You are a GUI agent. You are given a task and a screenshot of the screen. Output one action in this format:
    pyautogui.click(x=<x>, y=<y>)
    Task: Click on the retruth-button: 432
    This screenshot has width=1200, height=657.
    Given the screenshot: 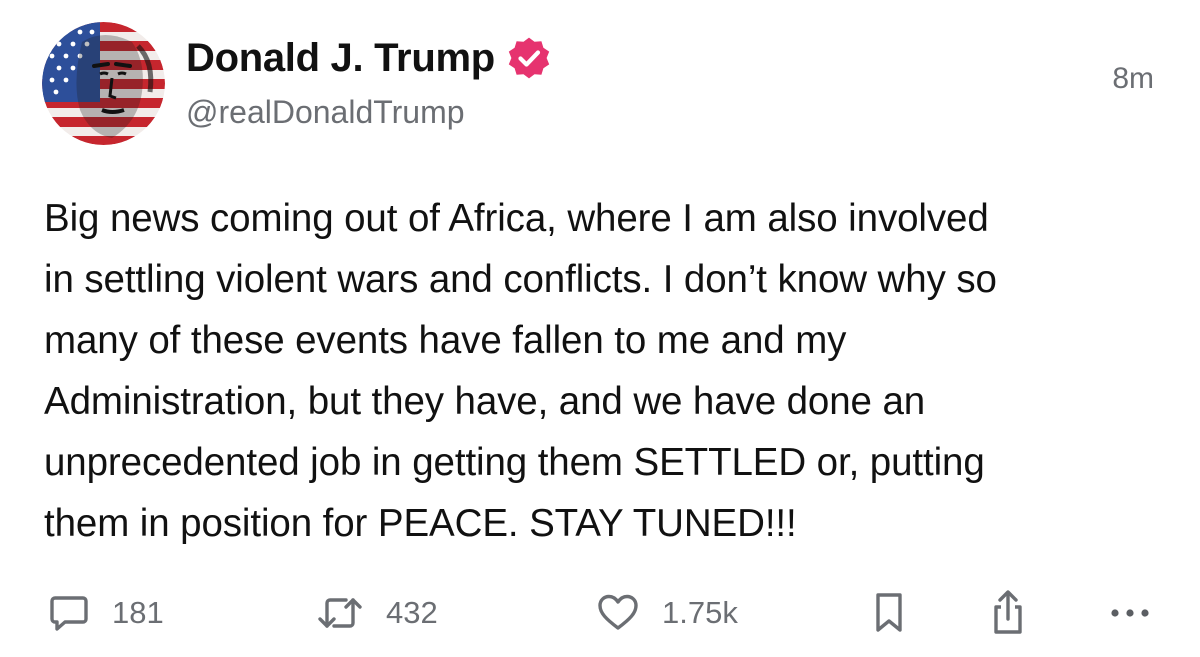 What is the action you would take?
    pyautogui.click(x=377, y=613)
    